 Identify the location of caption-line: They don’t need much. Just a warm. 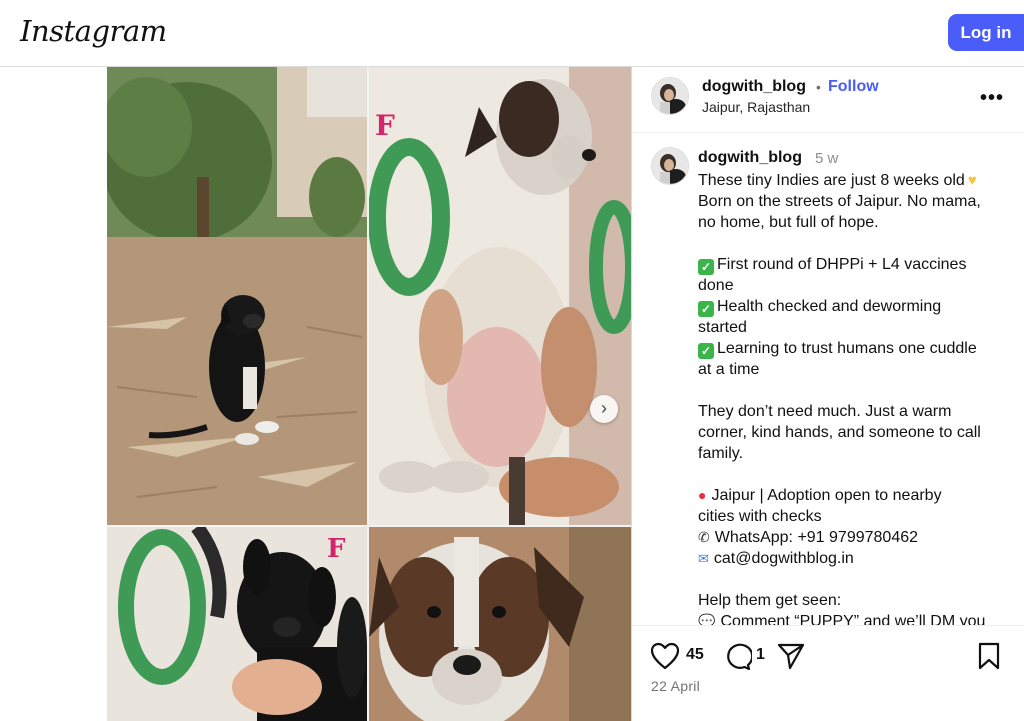
(825, 411).